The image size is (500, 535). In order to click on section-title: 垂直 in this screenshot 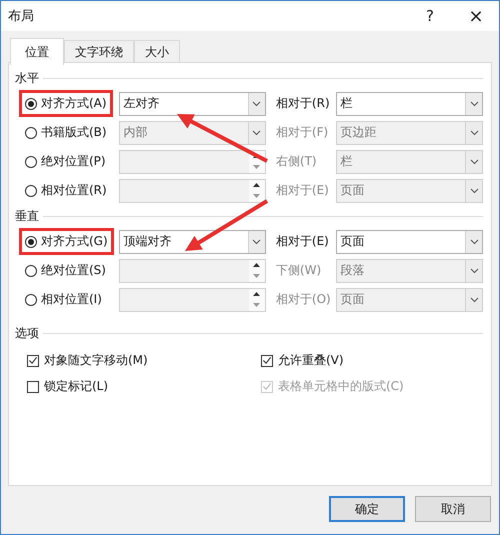, I will do `click(27, 216)`.